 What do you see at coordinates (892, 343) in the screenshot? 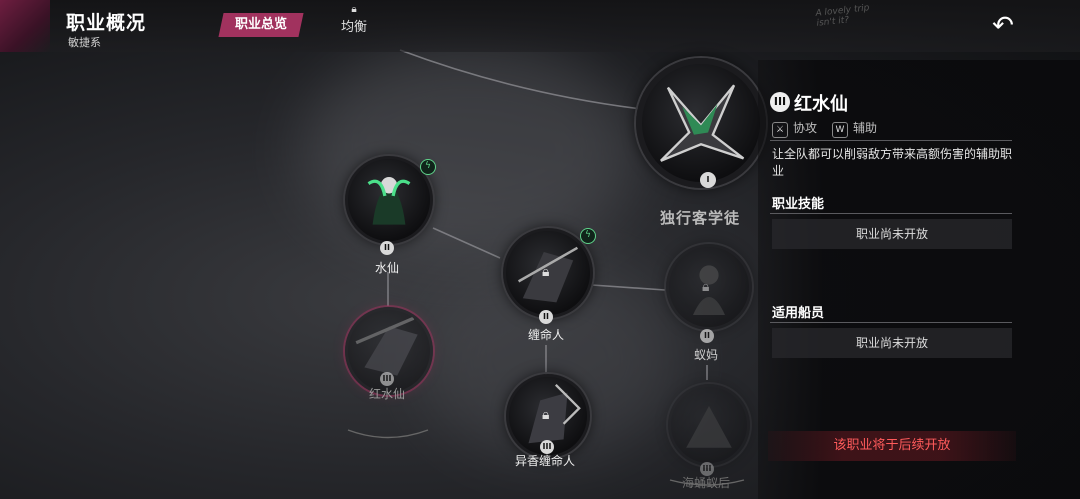
I see `crew-slot: 职业尚未开放` at bounding box center [892, 343].